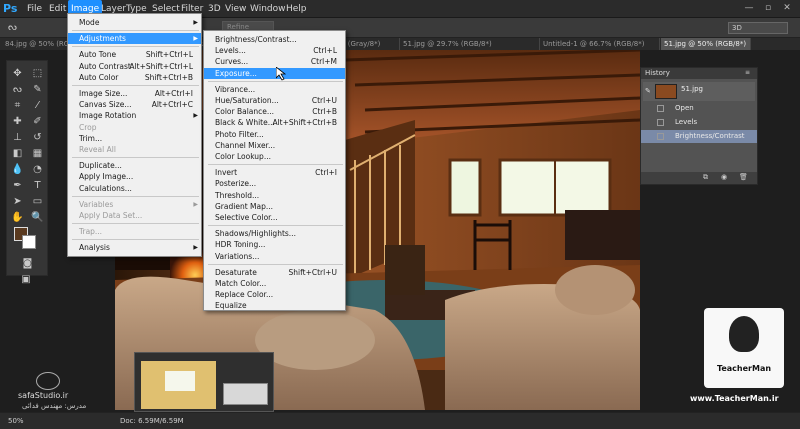 This screenshot has width=800, height=429. Describe the element at coordinates (17, 73) in the screenshot. I see `move-tool-icon: ✥` at that location.